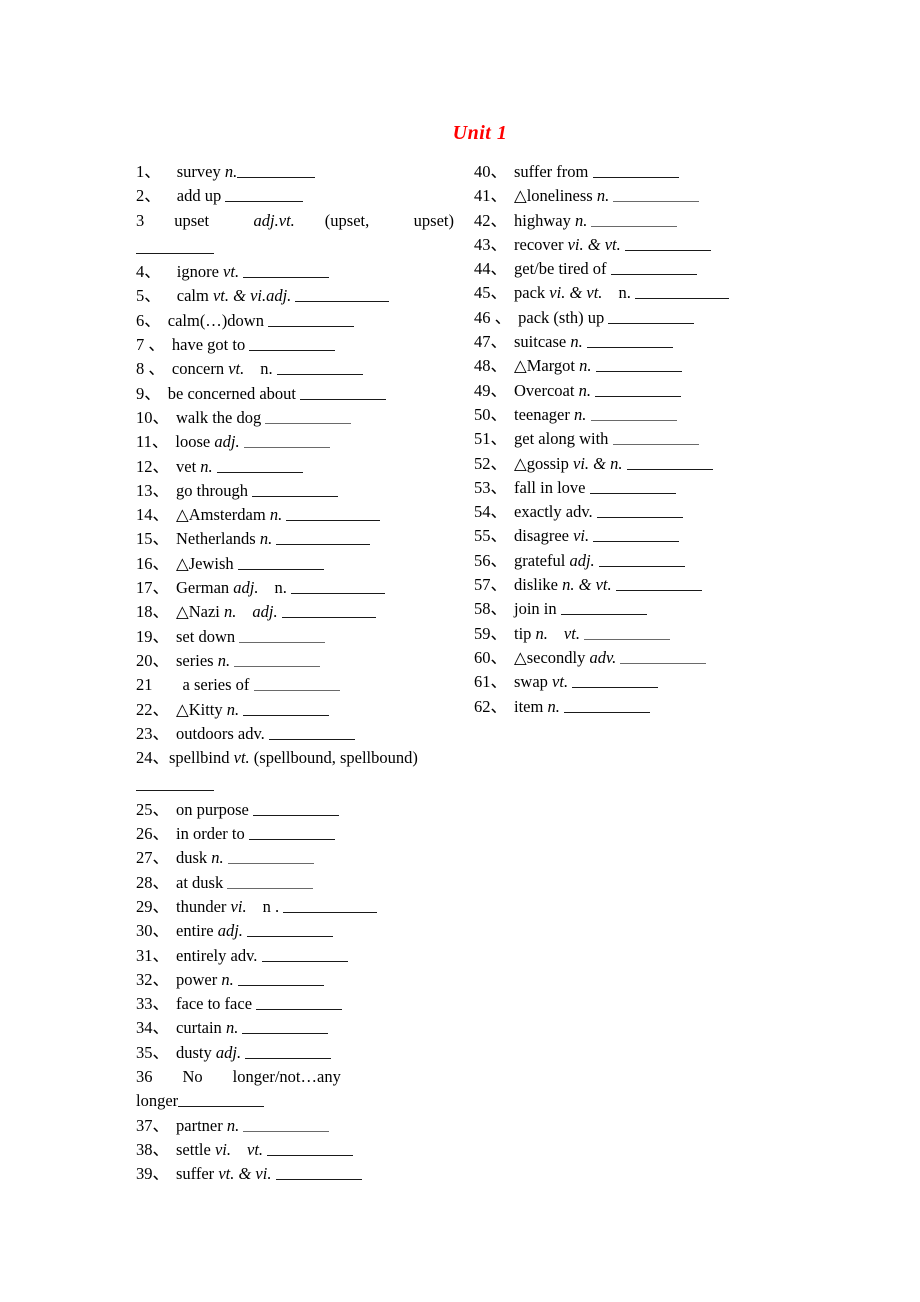  What do you see at coordinates (152, 1125) in the screenshot?
I see `entry-number: 37、` at bounding box center [152, 1125].